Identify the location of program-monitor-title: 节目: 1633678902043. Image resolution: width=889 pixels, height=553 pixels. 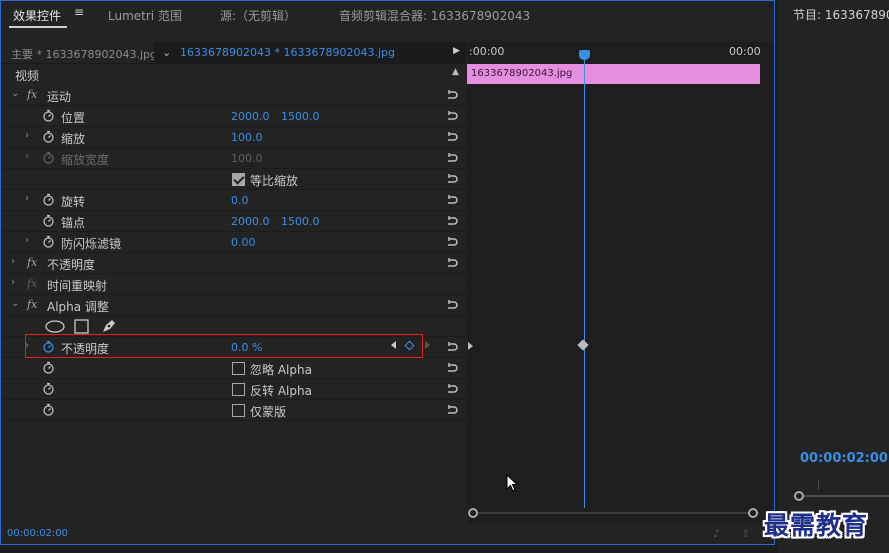
(841, 14).